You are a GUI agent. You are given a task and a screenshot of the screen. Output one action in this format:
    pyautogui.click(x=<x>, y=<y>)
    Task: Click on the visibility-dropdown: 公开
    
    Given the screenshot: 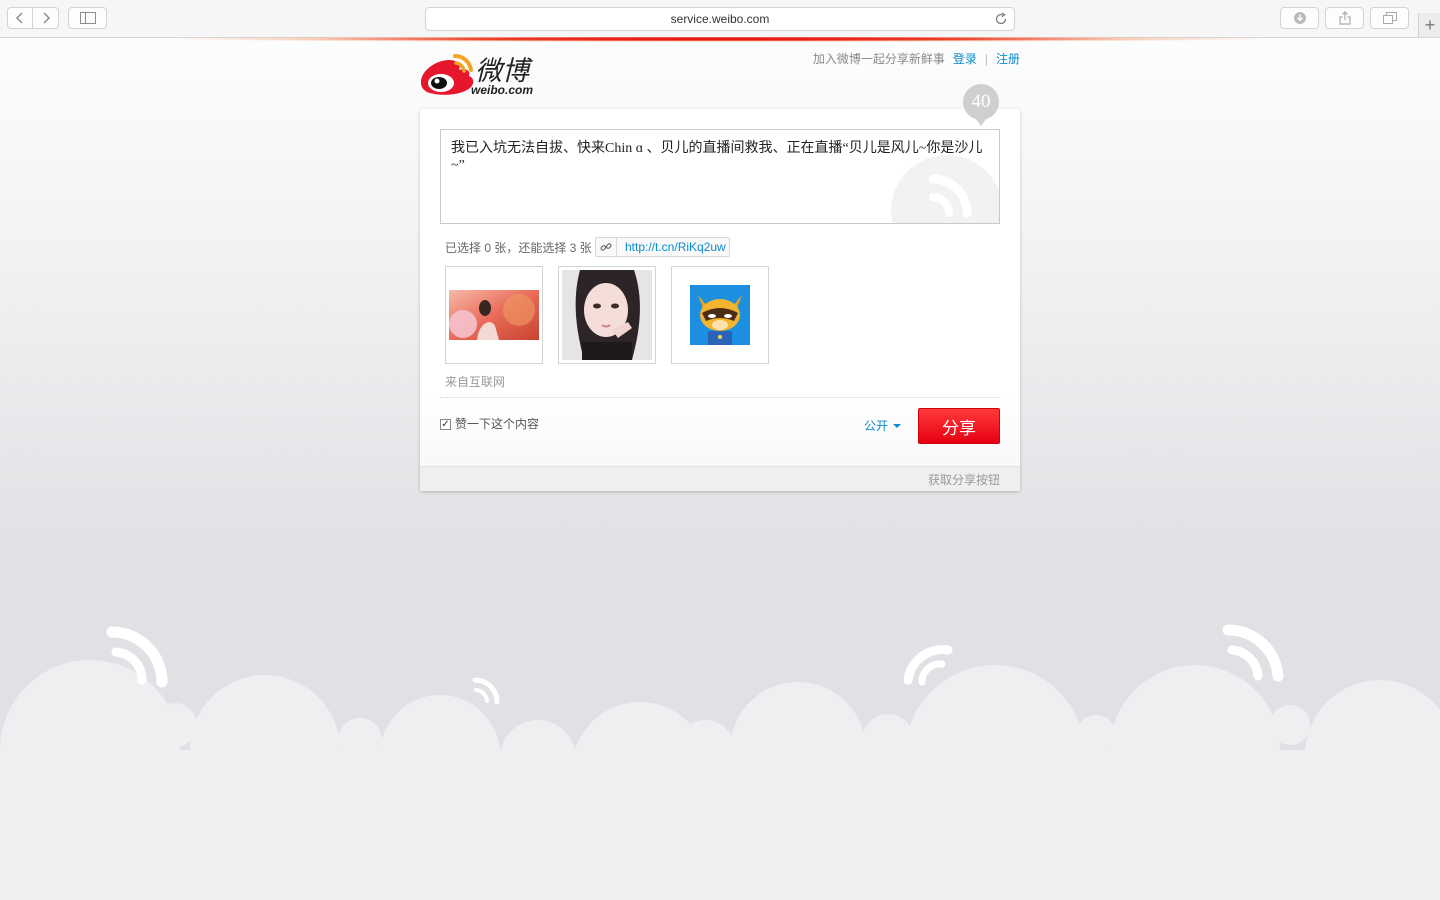 What is the action you would take?
    pyautogui.click(x=883, y=425)
    